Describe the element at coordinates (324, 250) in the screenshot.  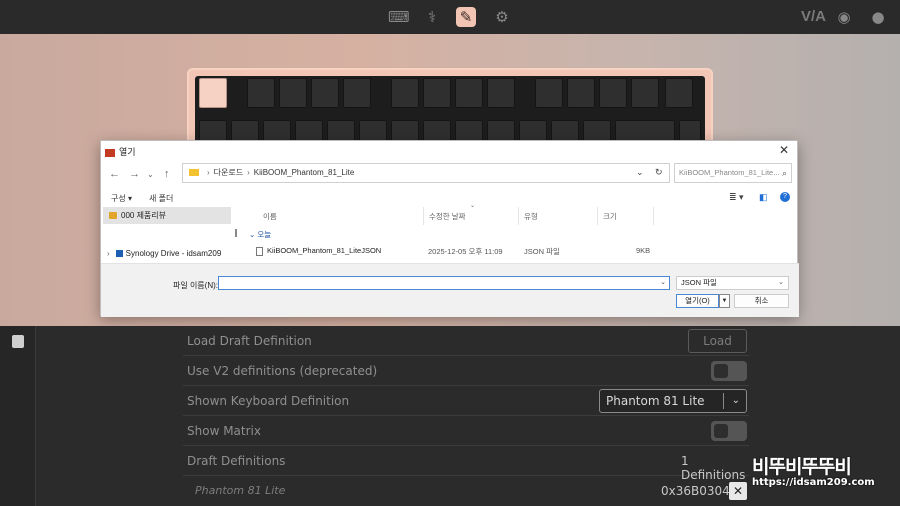
I see `file-name: KiiBOOM_Phantom_81_LiteJSON` at that location.